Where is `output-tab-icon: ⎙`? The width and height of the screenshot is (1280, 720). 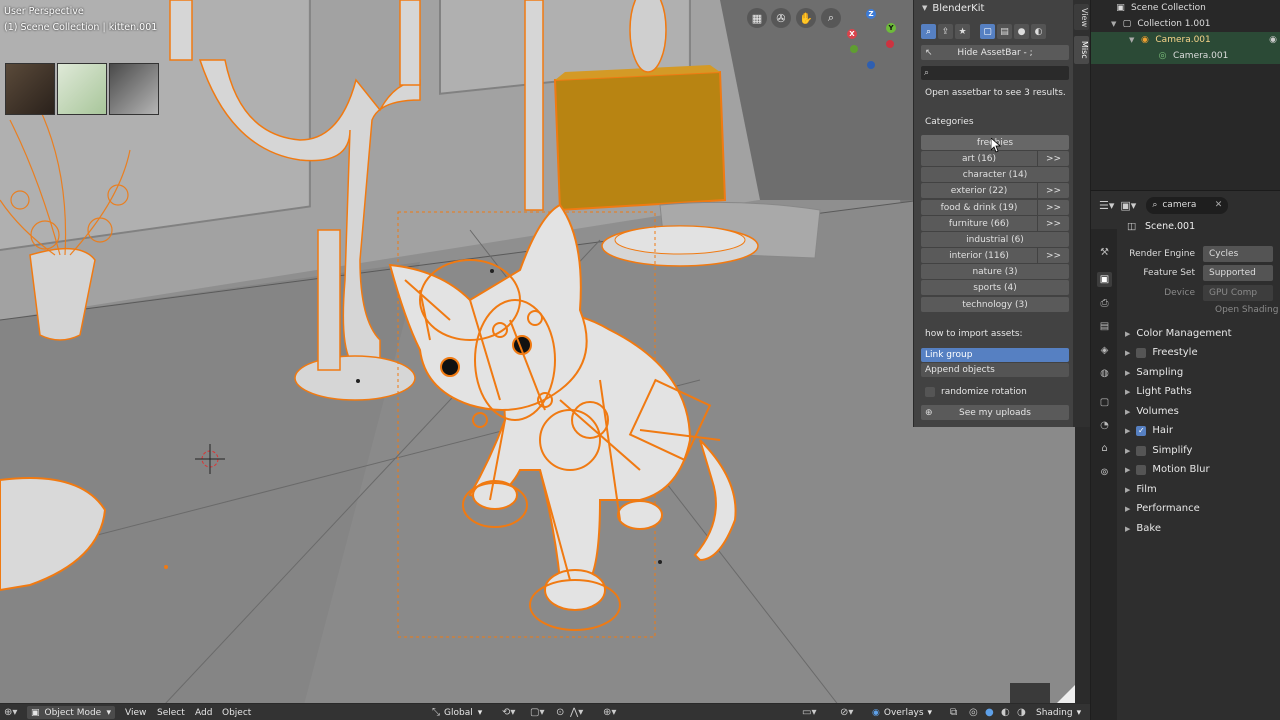
output-tab-icon: ⎙ is located at coordinates (1104, 303).